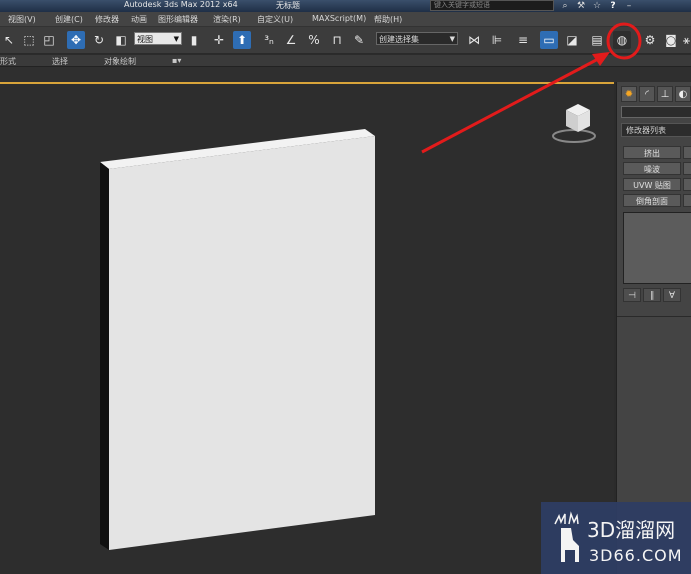  I want to click on named-selection-dropdown: 创建选择集 ▼, so click(417, 38).